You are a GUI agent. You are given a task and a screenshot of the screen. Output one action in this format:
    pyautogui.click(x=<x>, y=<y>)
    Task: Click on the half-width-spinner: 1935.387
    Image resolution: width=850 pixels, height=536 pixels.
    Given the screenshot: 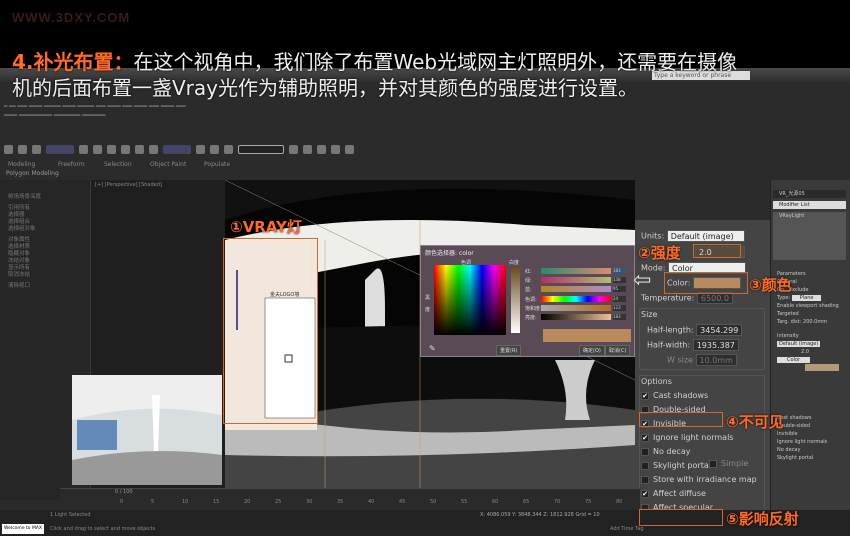 What is the action you would take?
    pyautogui.click(x=715, y=345)
    